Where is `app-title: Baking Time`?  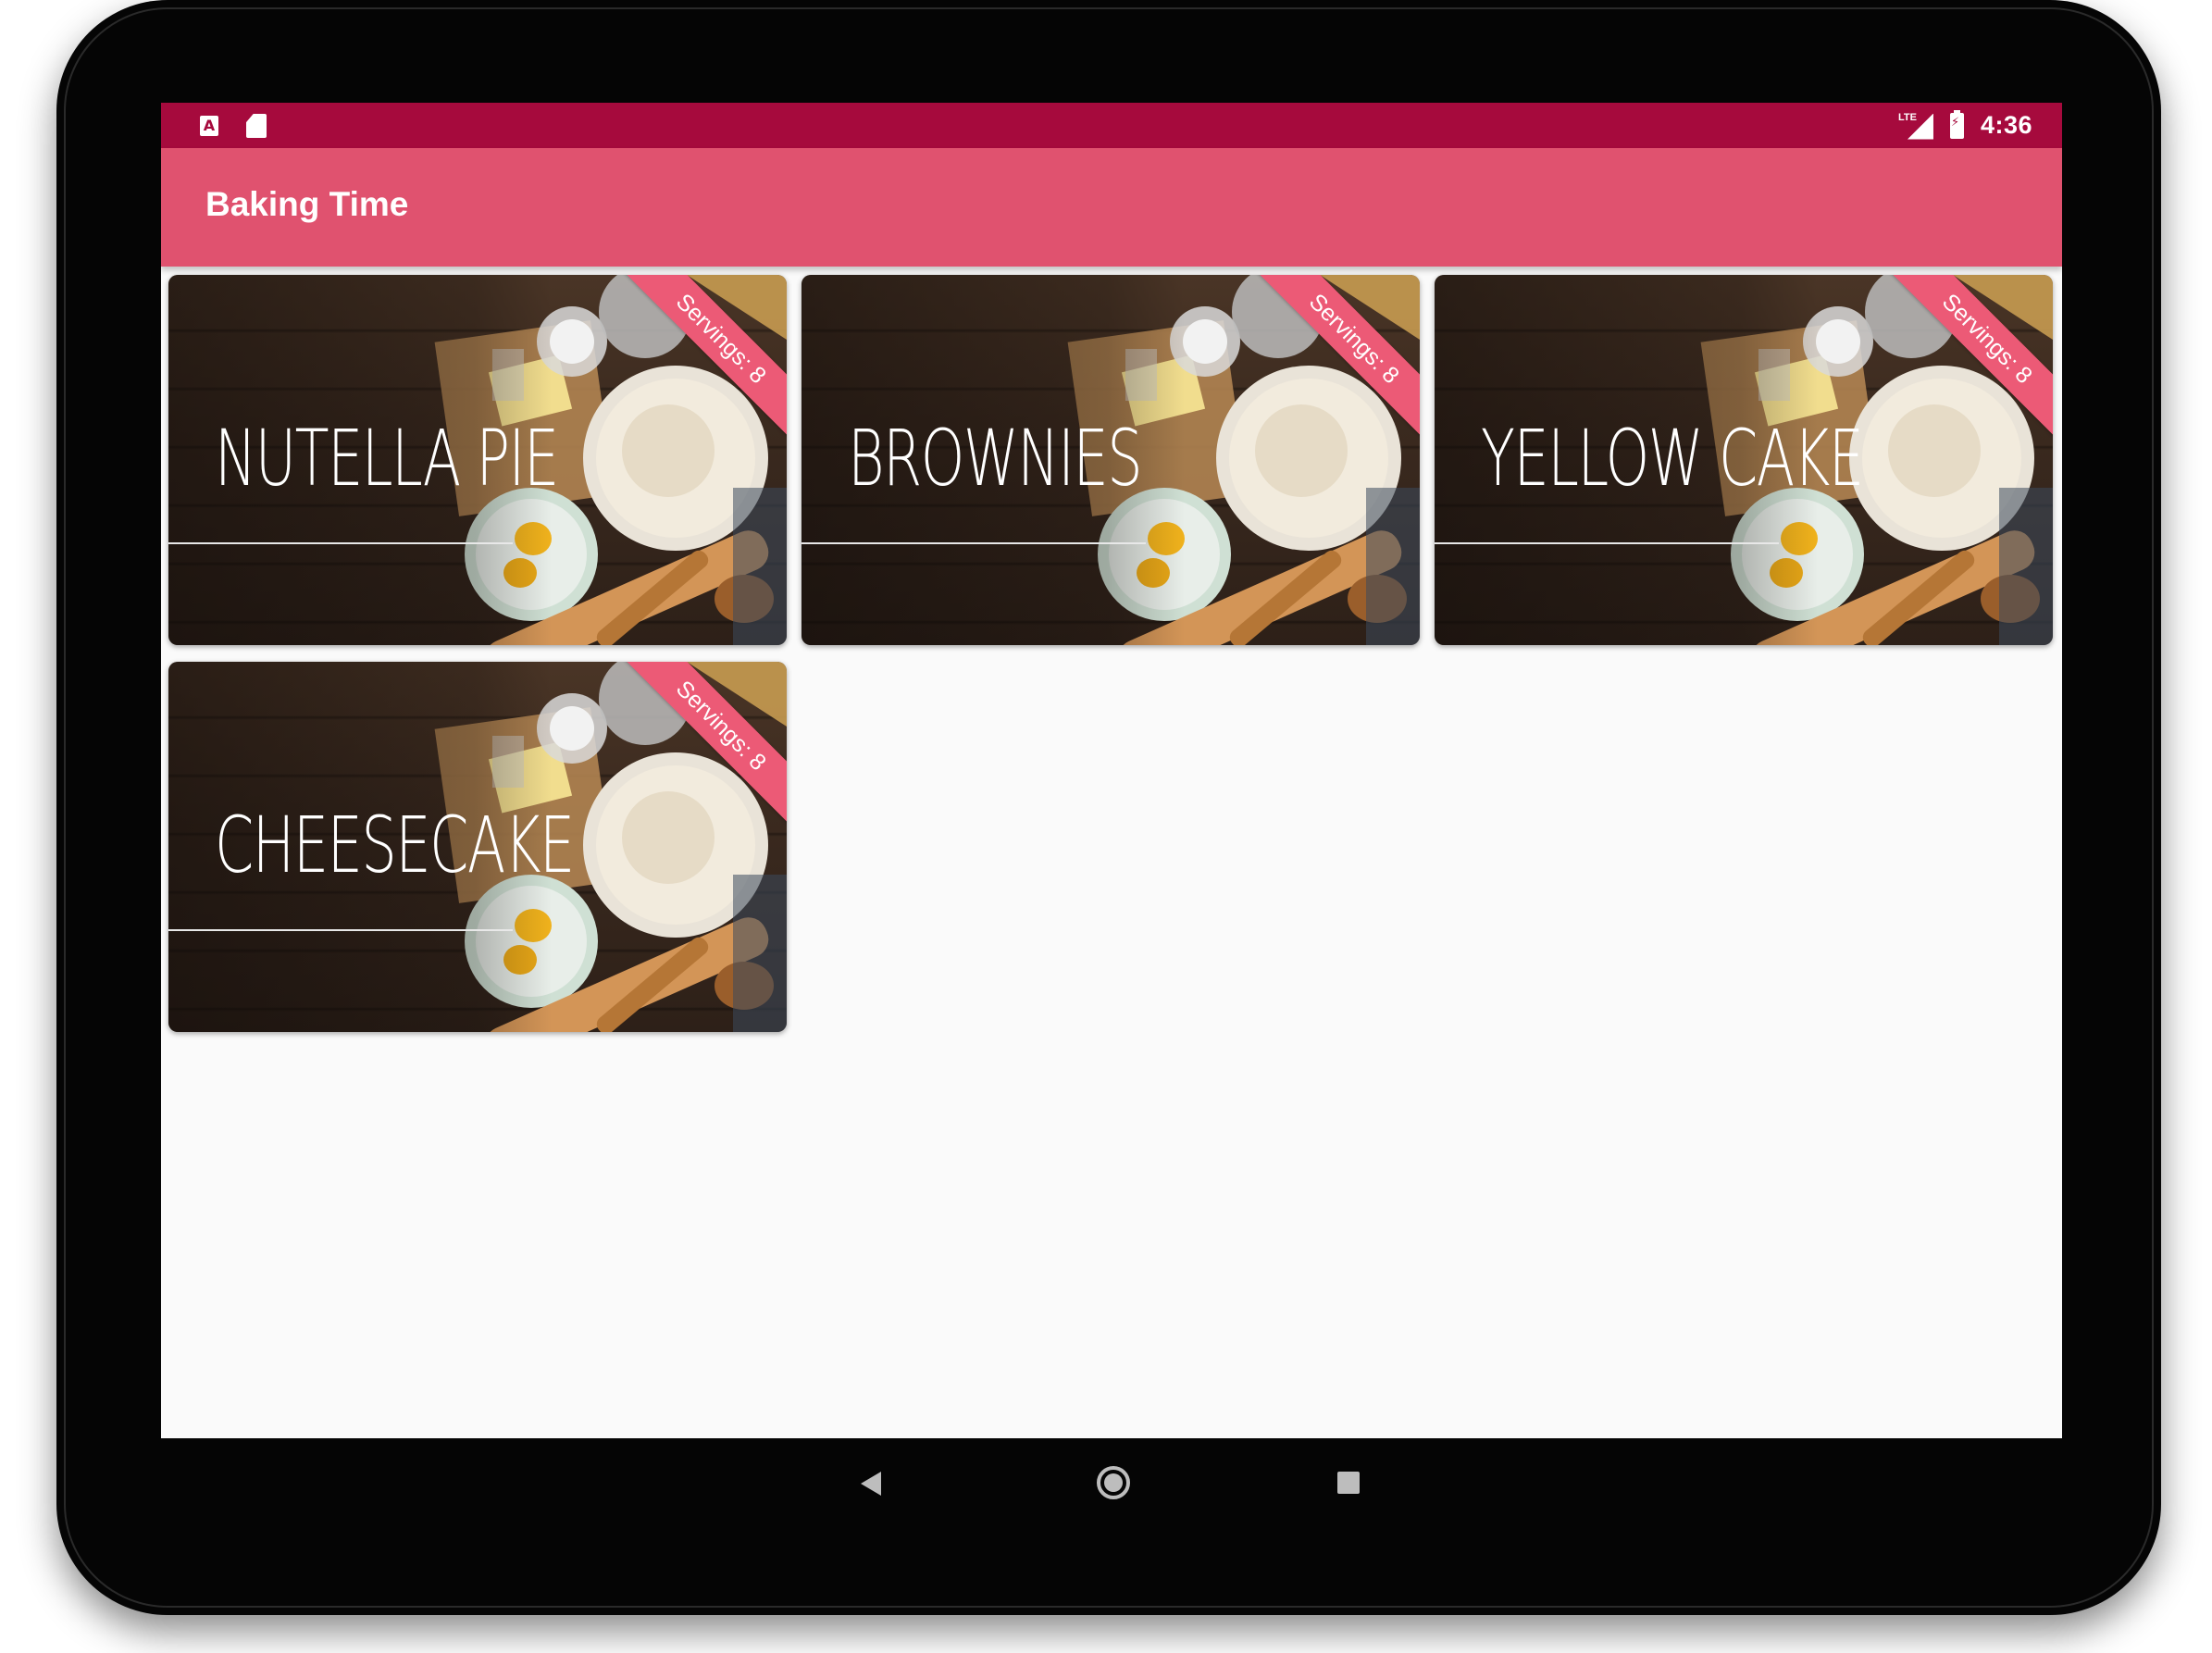 app-title: Baking Time is located at coordinates (307, 204).